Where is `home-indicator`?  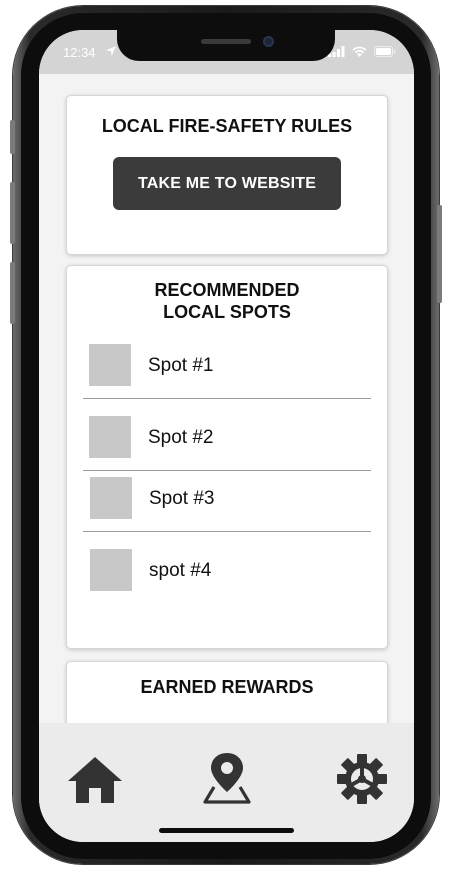 home-indicator is located at coordinates (226, 830).